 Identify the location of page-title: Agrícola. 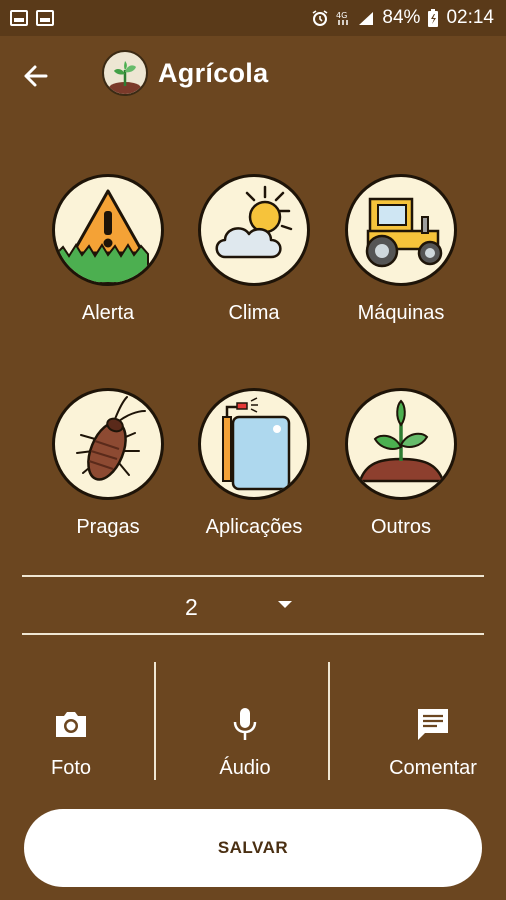
(213, 73).